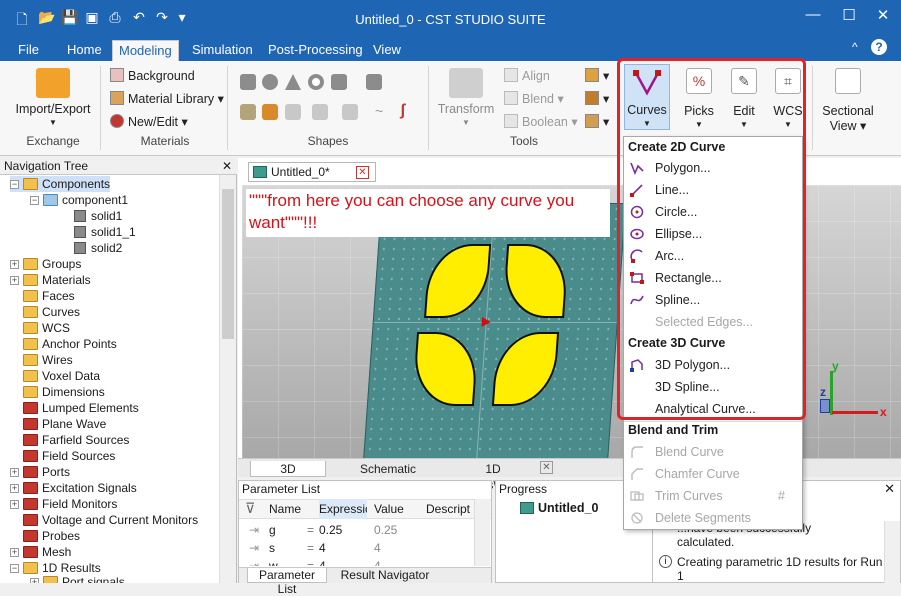  I want to click on tree-item-excitation-signals: + Excitation Signals, so click(73, 488).